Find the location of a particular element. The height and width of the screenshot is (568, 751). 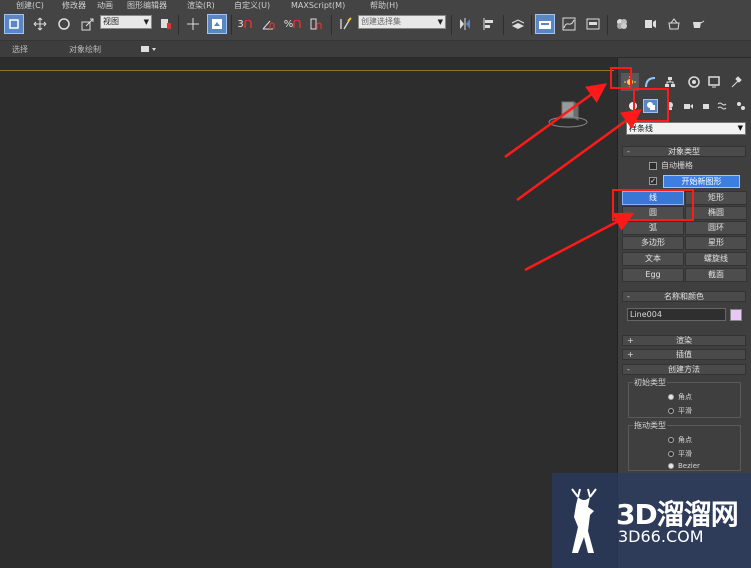

watermark: 3D溜溜网 3D66.COM is located at coordinates (651, 520).